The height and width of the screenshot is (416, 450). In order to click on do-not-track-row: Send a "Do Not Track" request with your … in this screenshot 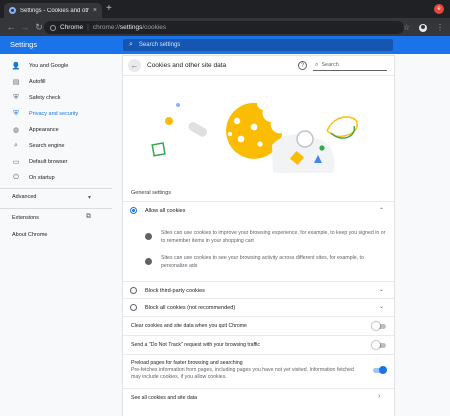, I will do `click(258, 344)`.